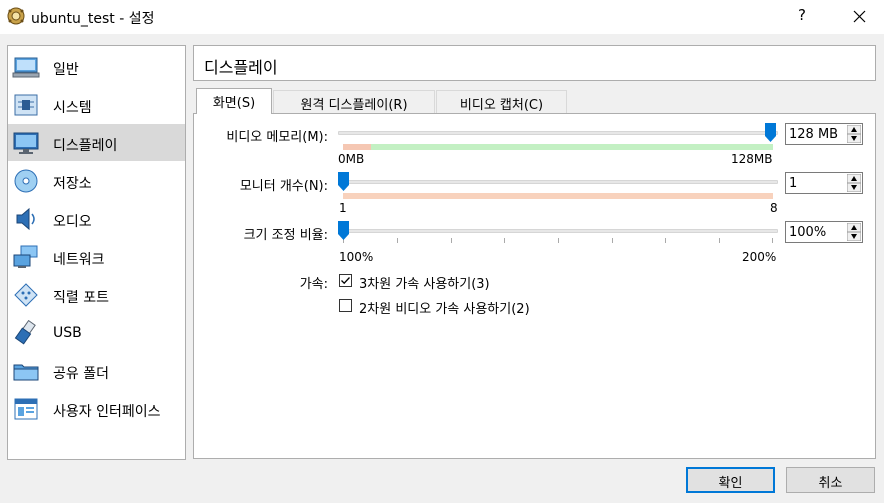 Image resolution: width=884 pixels, height=503 pixels. What do you see at coordinates (25, 219) in the screenshot?
I see `speaker-icon` at bounding box center [25, 219].